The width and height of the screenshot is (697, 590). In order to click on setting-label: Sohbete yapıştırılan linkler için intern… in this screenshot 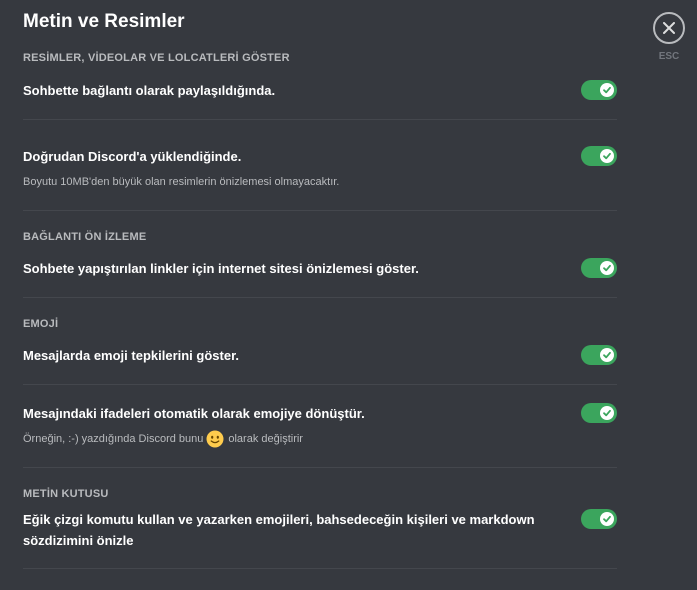, I will do `click(221, 268)`.